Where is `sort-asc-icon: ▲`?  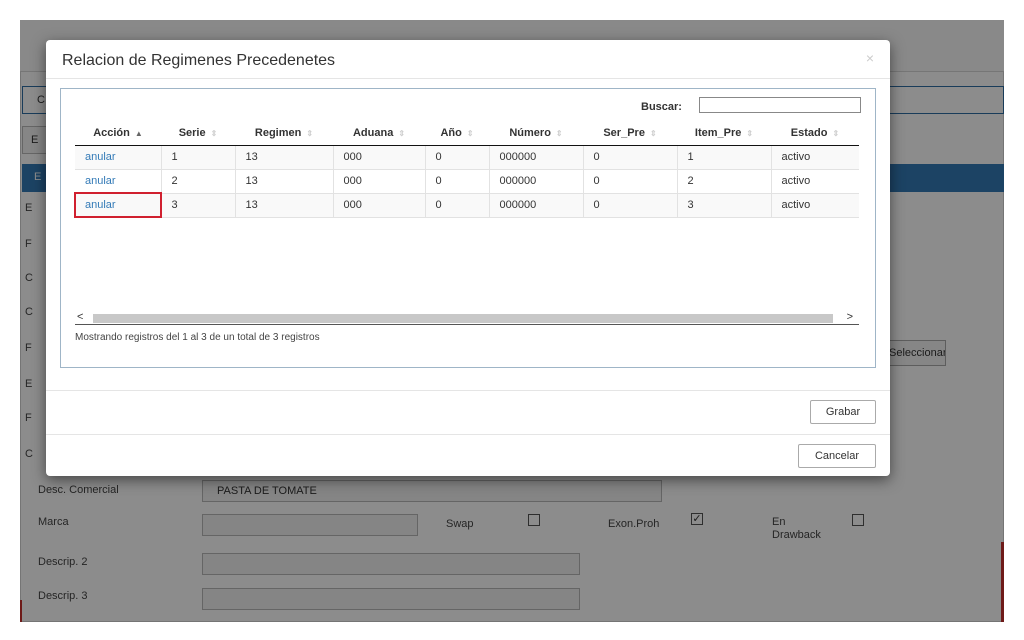
sort-asc-icon: ▲ is located at coordinates (138, 133).